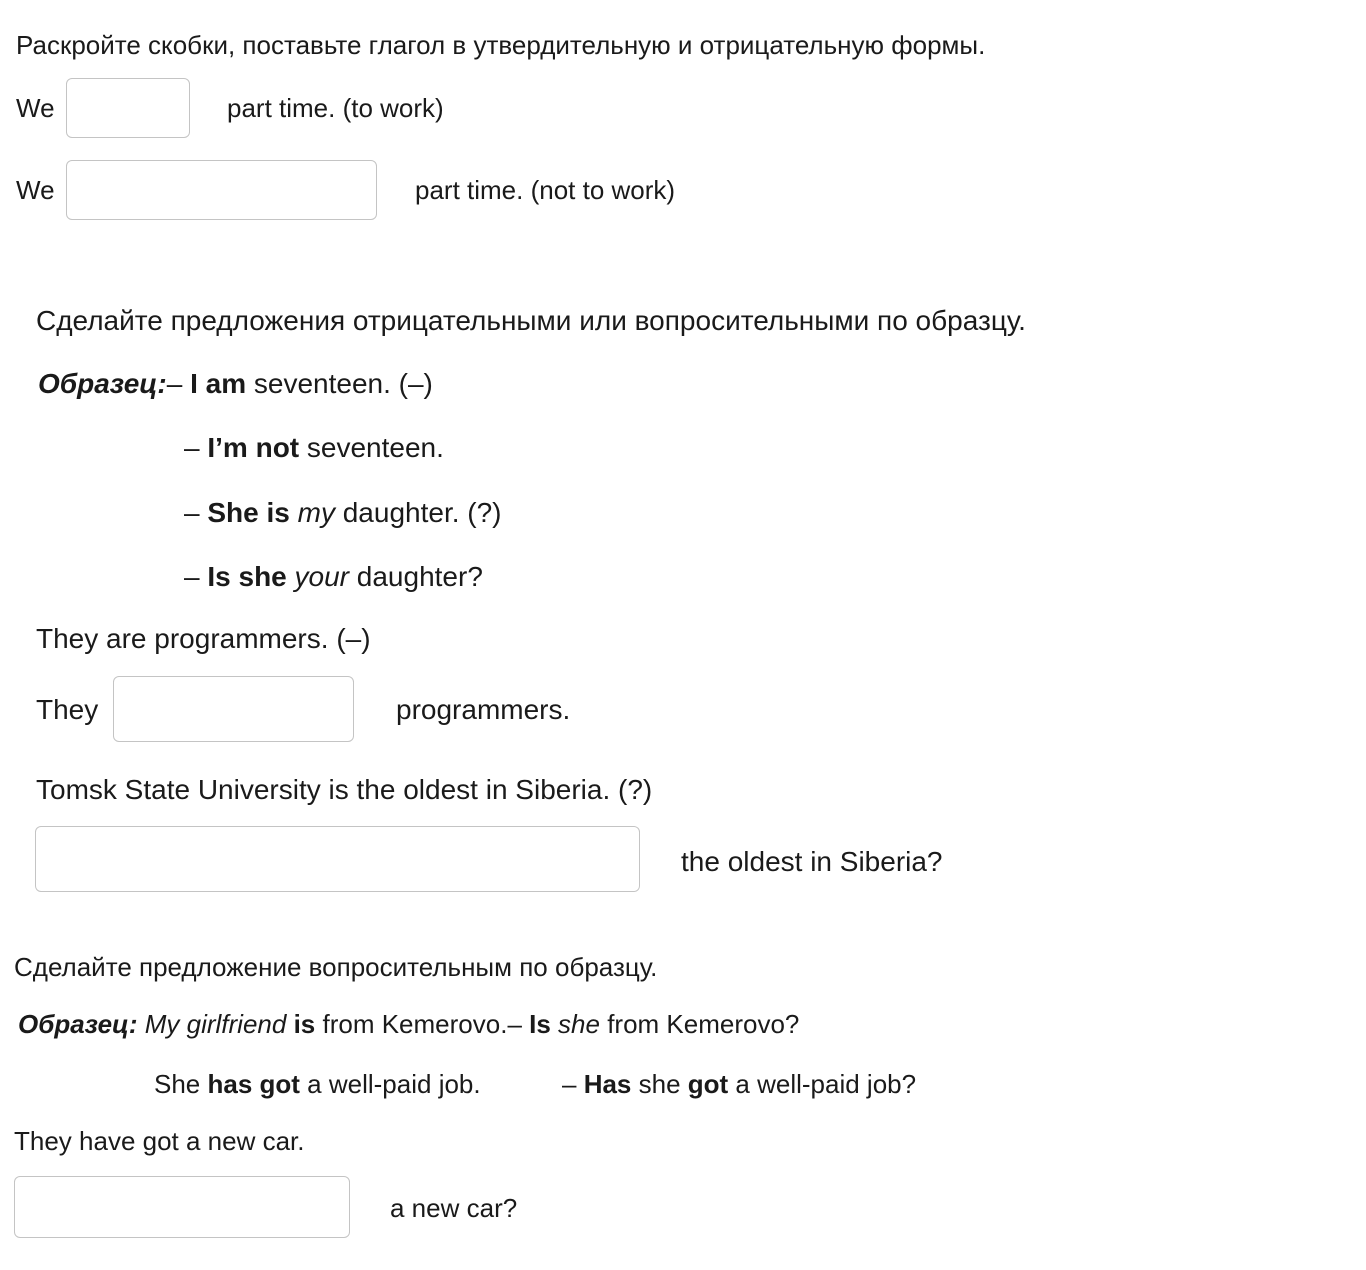 The image size is (1366, 1270). What do you see at coordinates (159, 1141) in the screenshot?
I see `task-3-sentence: They have got a new car.` at bounding box center [159, 1141].